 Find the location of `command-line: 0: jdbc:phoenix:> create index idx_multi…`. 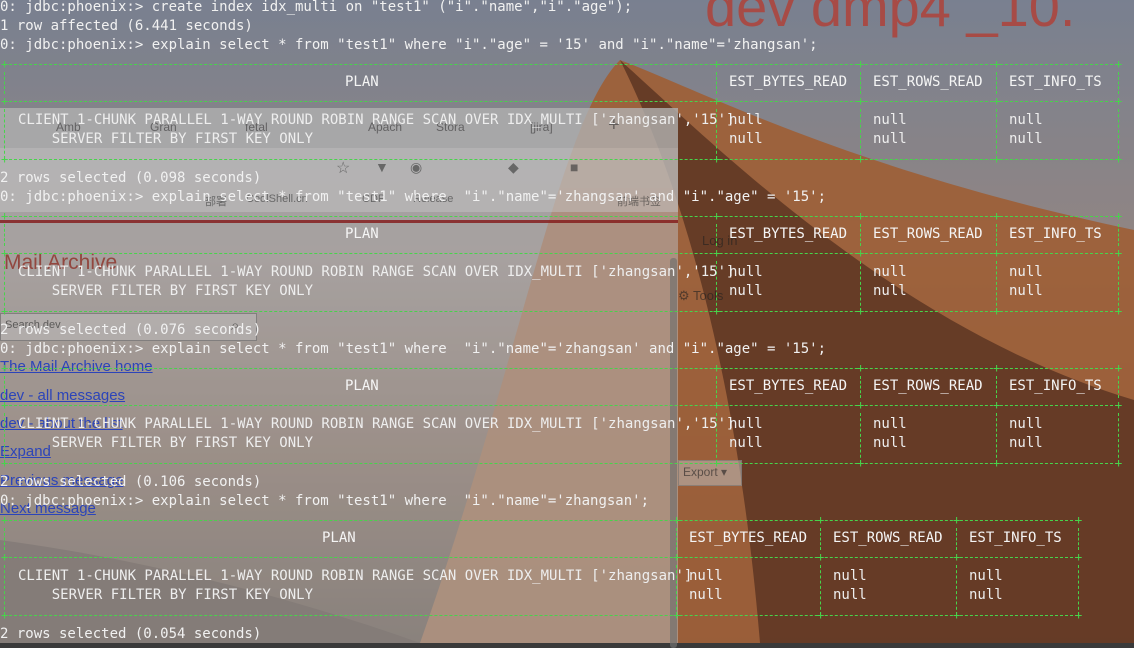

command-line: 0: jdbc:phoenix:> create index idx_multi… is located at coordinates (316, 7).